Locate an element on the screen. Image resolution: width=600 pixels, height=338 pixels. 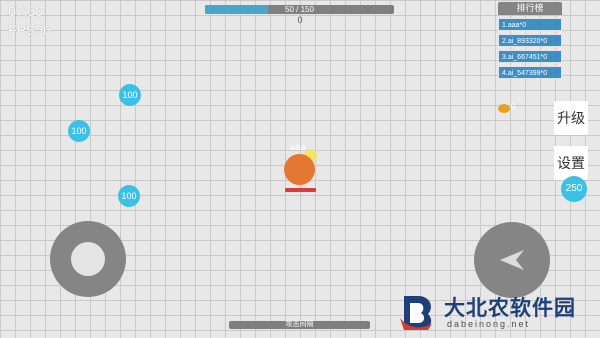
leaderboard-title: 排行榜 is located at coordinates (530, 8).